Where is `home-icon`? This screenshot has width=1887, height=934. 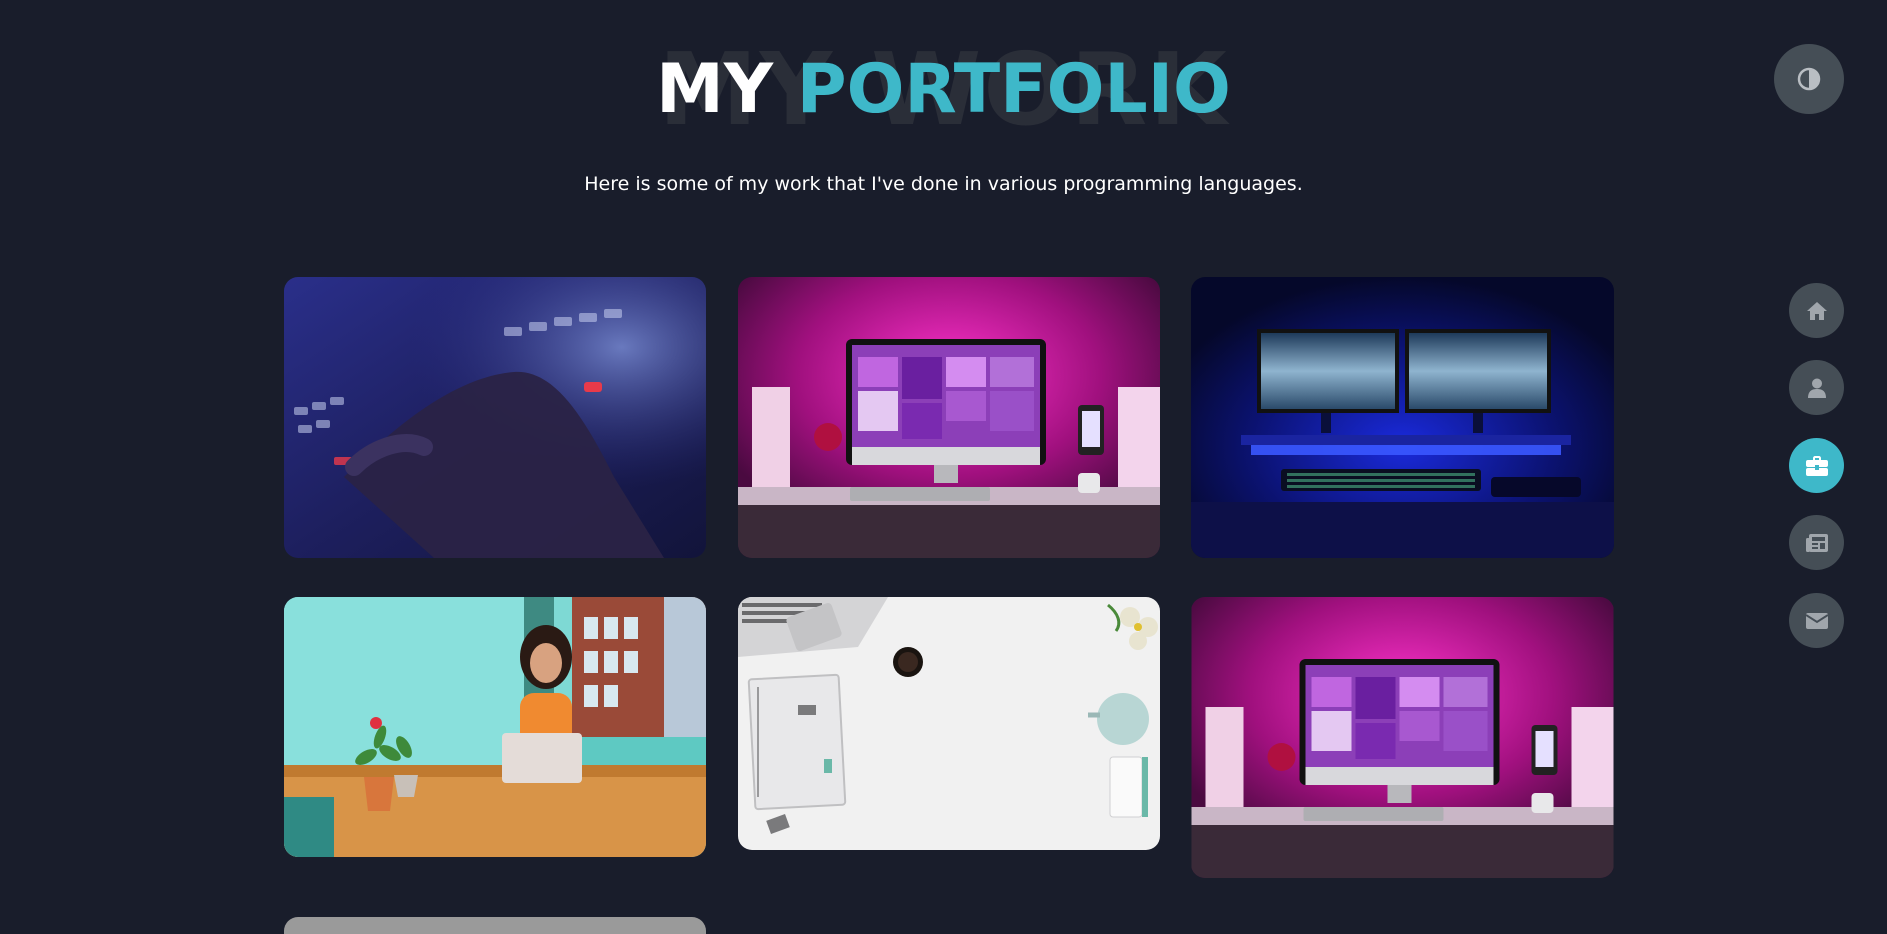 home-icon is located at coordinates (1817, 311).